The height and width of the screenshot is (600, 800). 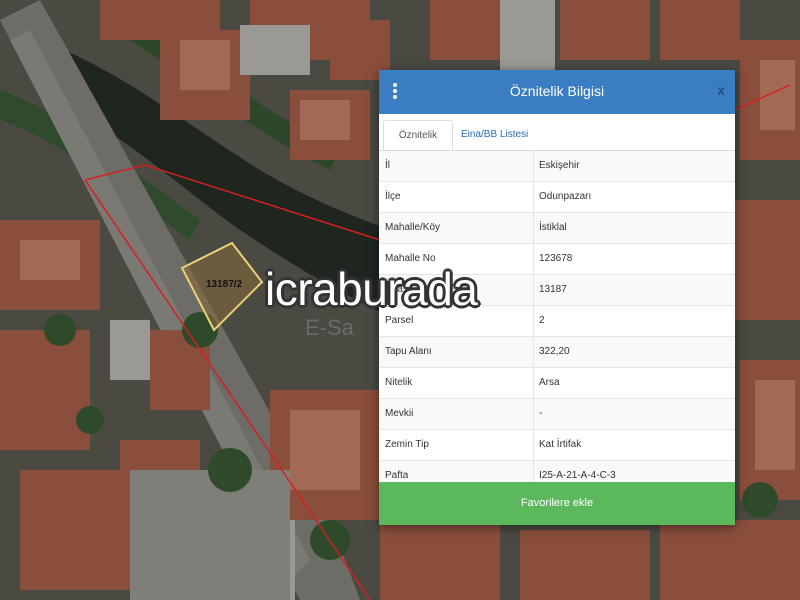 I want to click on panel-header: Öznitelik Bilgisi x, so click(x=557, y=92).